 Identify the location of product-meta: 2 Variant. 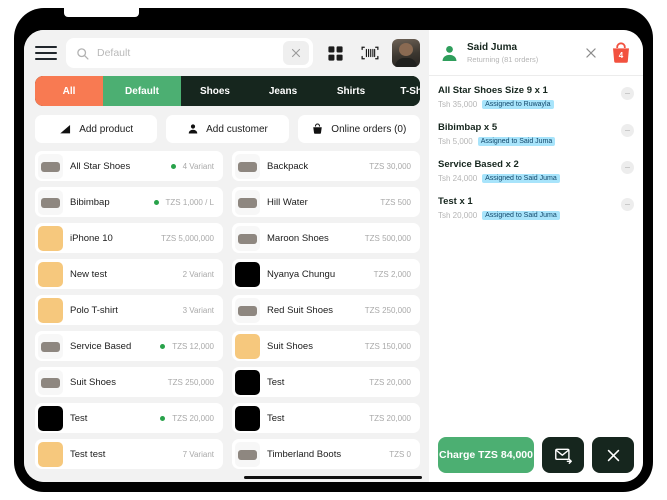
(198, 274).